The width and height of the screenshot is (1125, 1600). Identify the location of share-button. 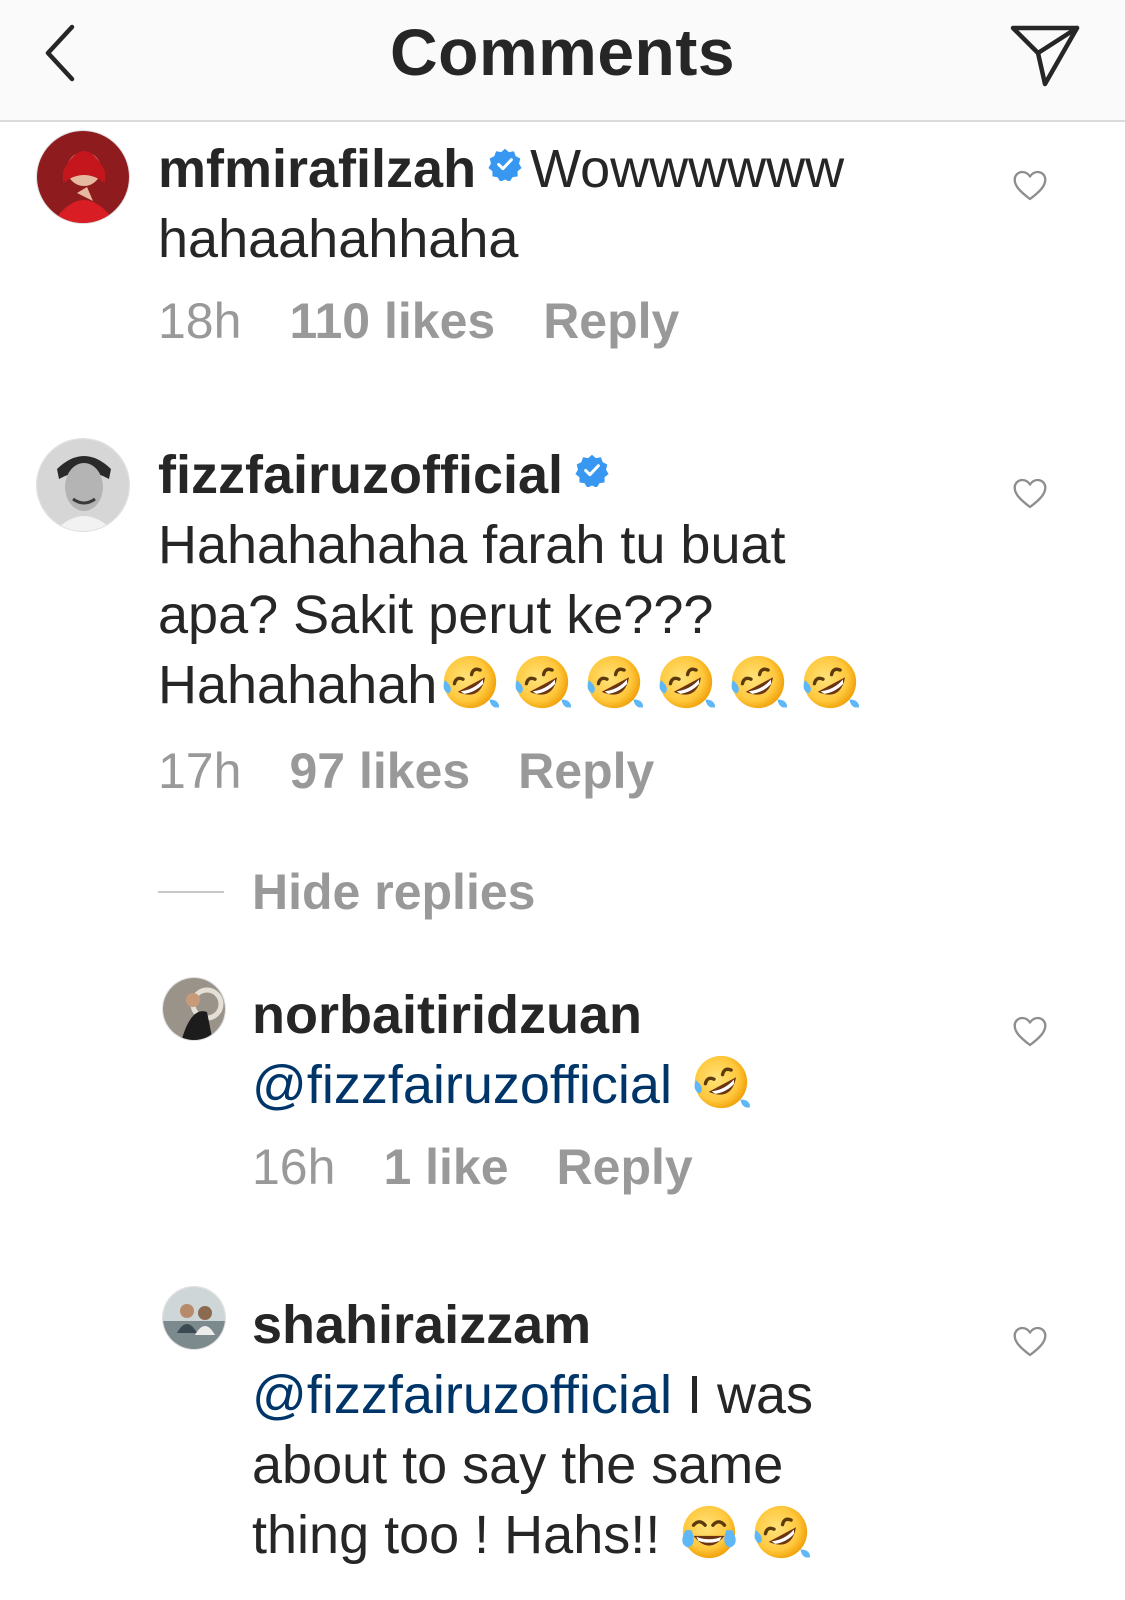
(1045, 55).